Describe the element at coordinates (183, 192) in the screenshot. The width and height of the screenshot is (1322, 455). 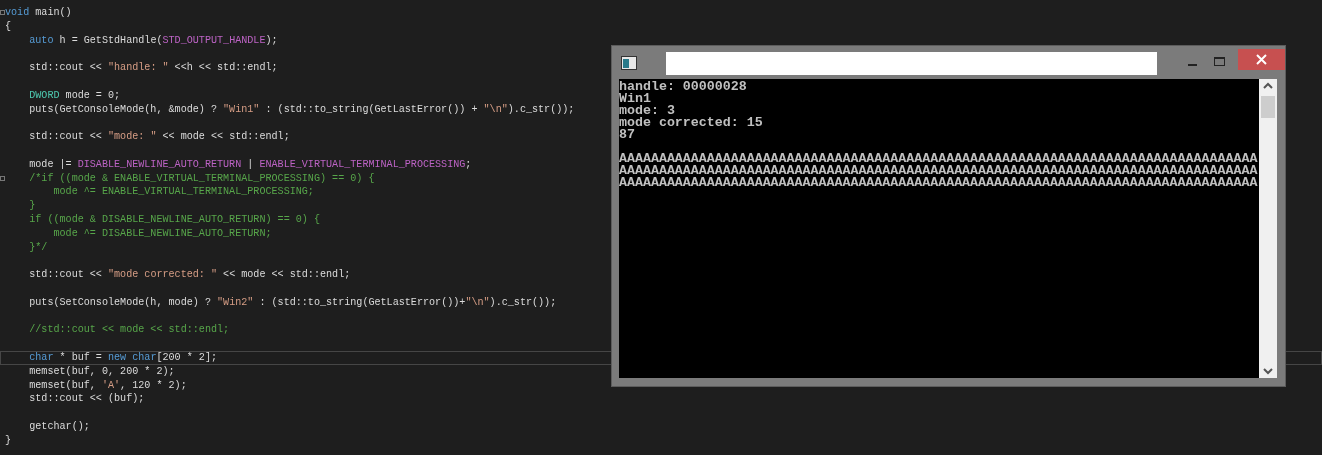
I see `code-token: mode ^= ENABLE_VIRTUAL_TERMINAL_PROCESSING;` at that location.